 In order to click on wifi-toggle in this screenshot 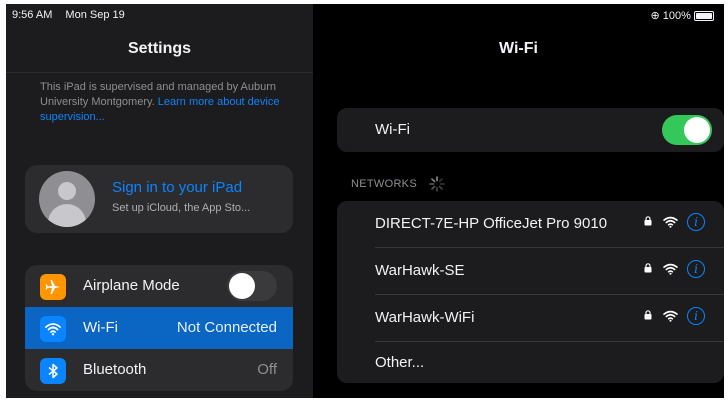, I will do `click(687, 130)`.